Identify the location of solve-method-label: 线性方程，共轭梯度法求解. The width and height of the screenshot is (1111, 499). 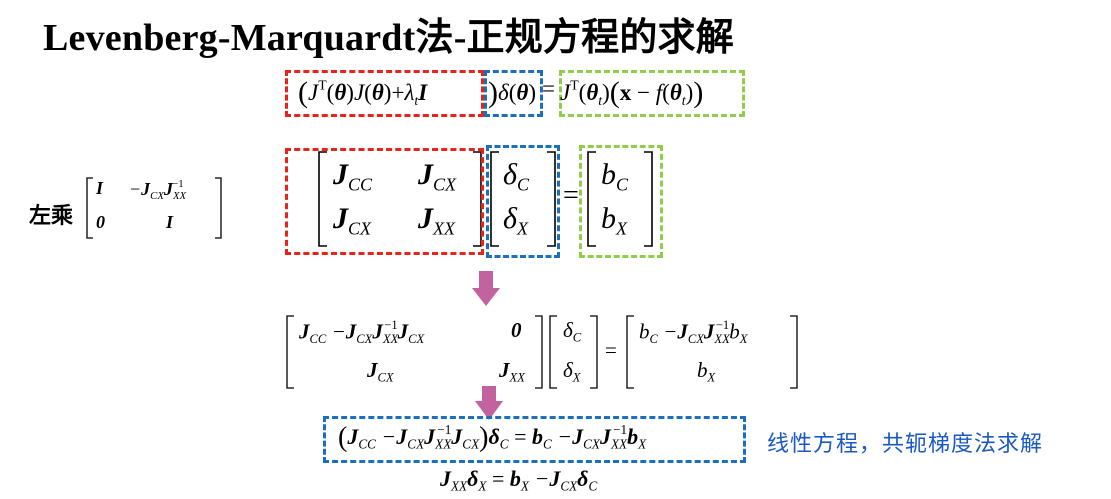
(905, 444).